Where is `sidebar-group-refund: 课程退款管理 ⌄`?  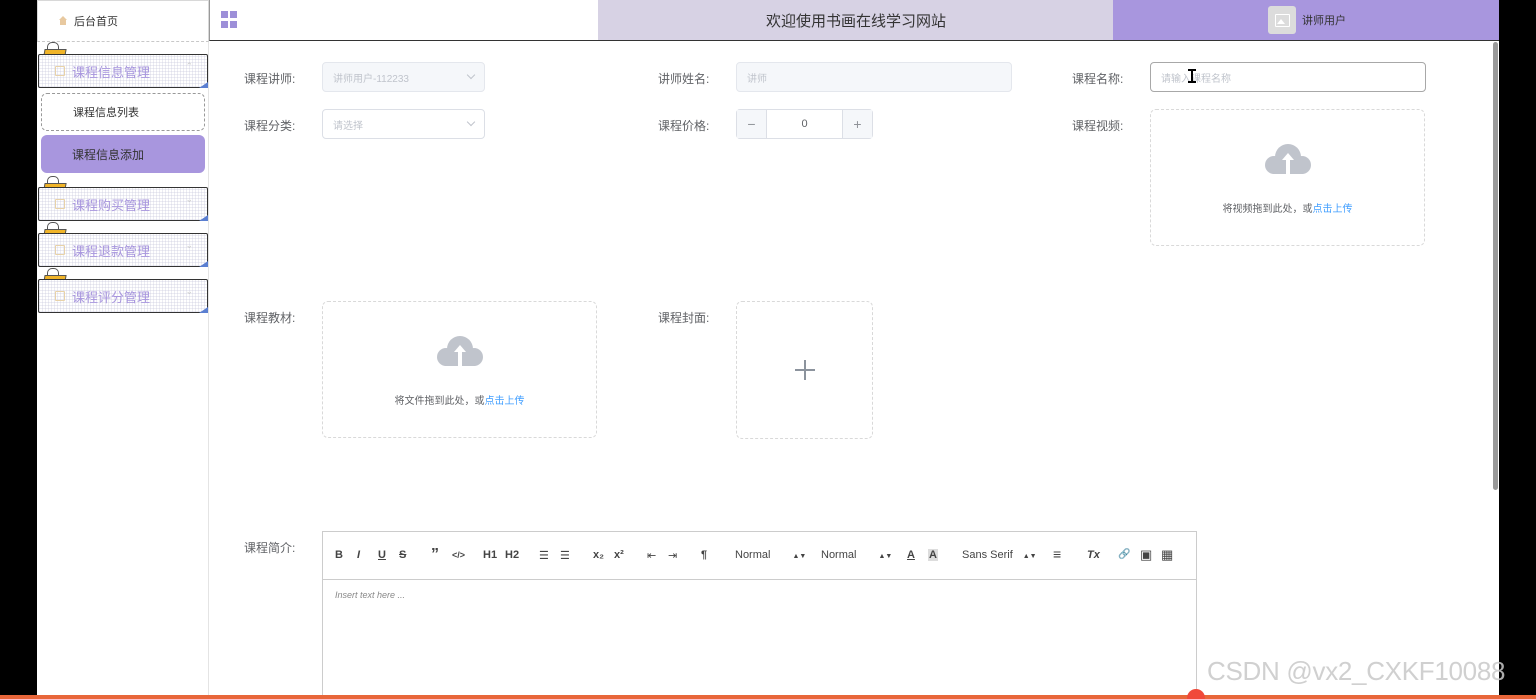
sidebar-group-refund: 课程退款管理 ⌄ is located at coordinates (123, 250).